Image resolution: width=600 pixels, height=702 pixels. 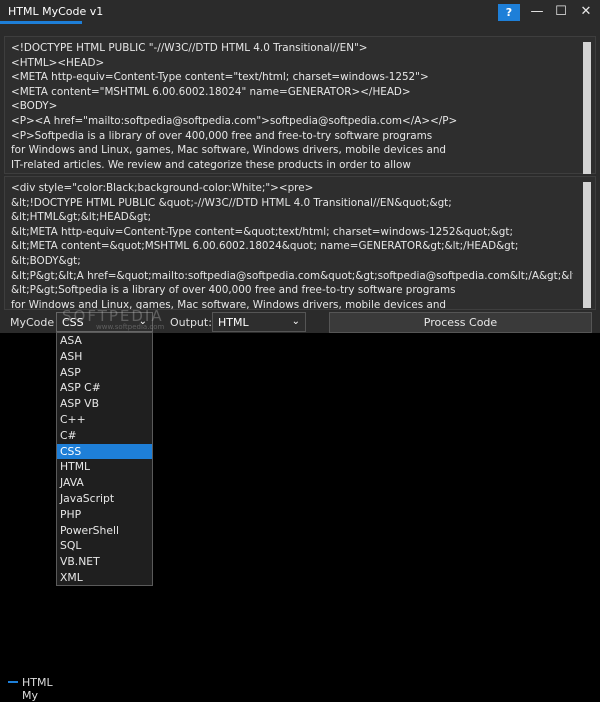 What do you see at coordinates (104, 562) in the screenshot?
I see `dropdown-option: VB.NET` at bounding box center [104, 562].